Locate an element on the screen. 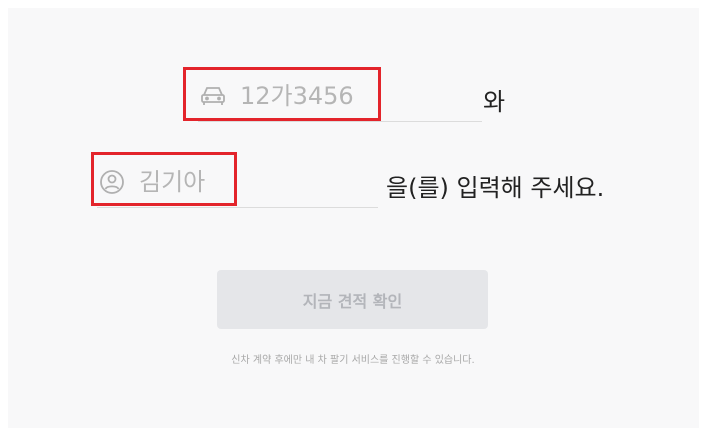 This screenshot has height=435, width=720. plate-number-input is located at coordinates (350, 95).